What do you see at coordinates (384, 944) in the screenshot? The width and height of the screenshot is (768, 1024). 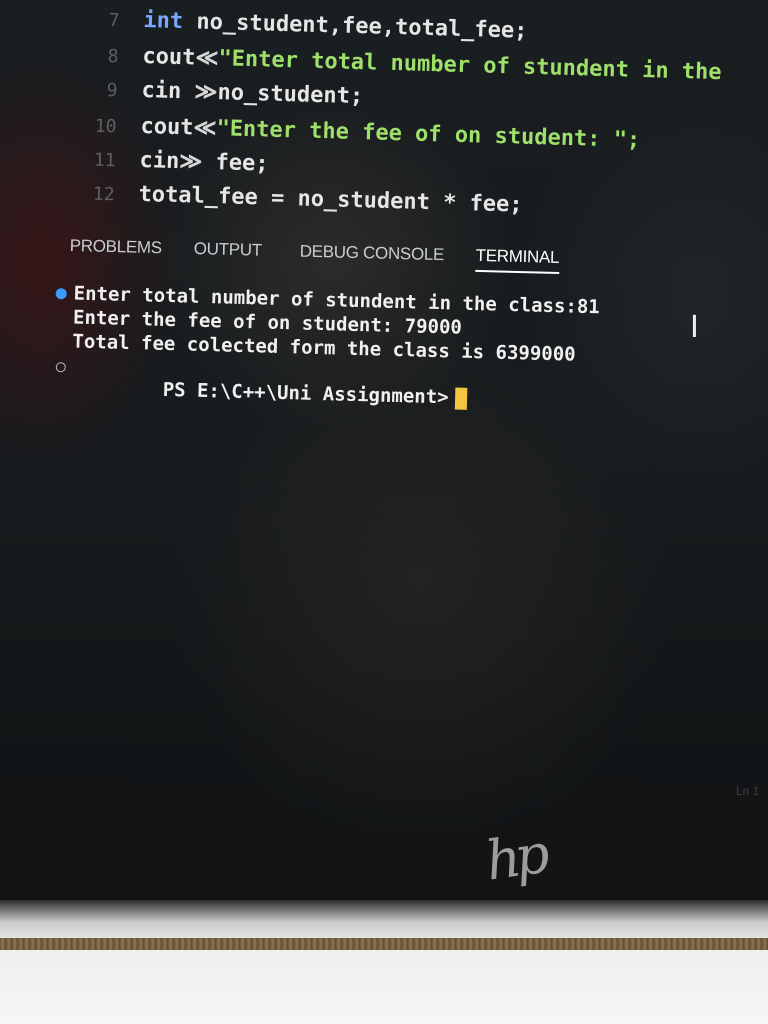 I see `laptop-hinge-strip` at bounding box center [384, 944].